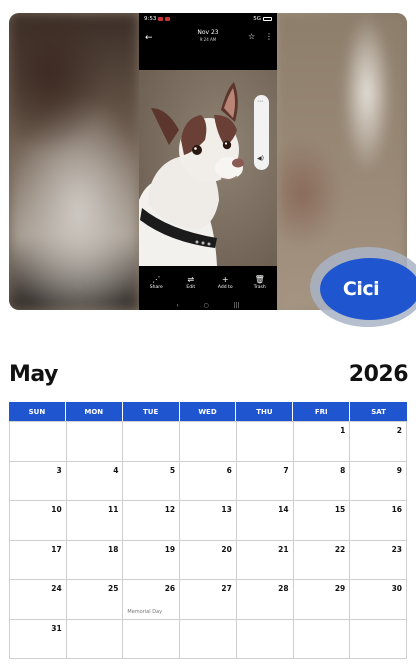  I want to click on day-number: 4, so click(116, 470).